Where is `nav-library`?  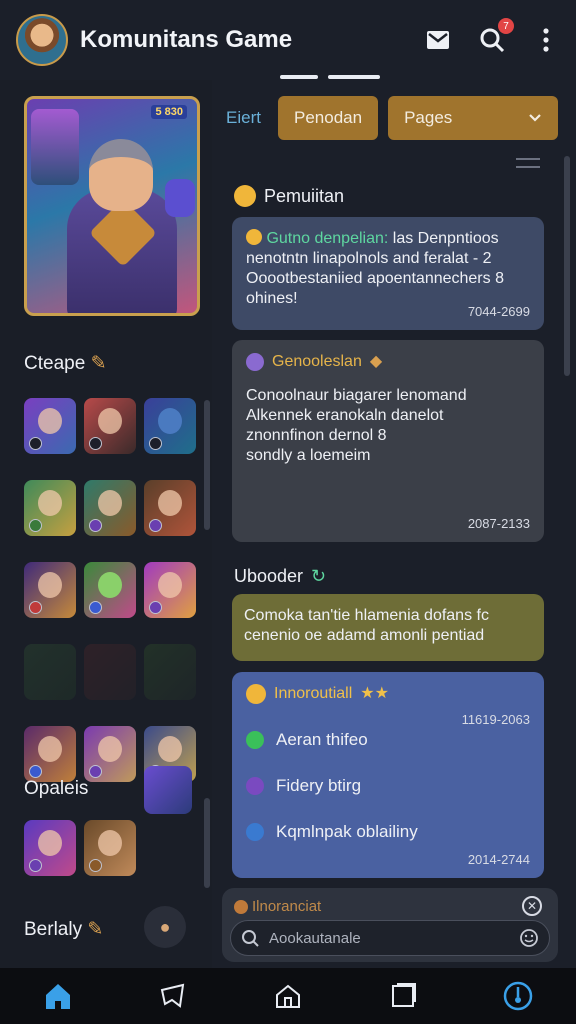
nav-library is located at coordinates (403, 996).